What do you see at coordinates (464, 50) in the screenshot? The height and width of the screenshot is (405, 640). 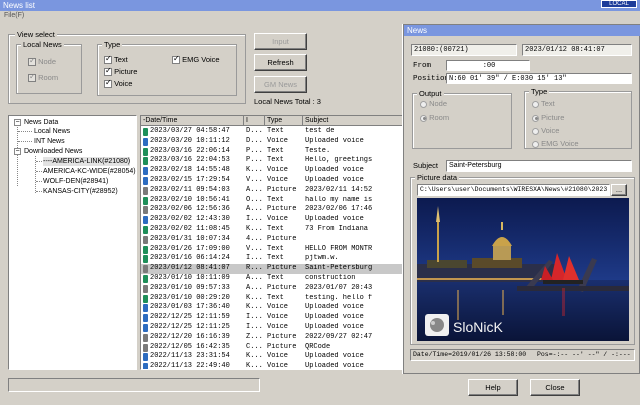 I see `news-id-field: 21080:(00721)` at bounding box center [464, 50].